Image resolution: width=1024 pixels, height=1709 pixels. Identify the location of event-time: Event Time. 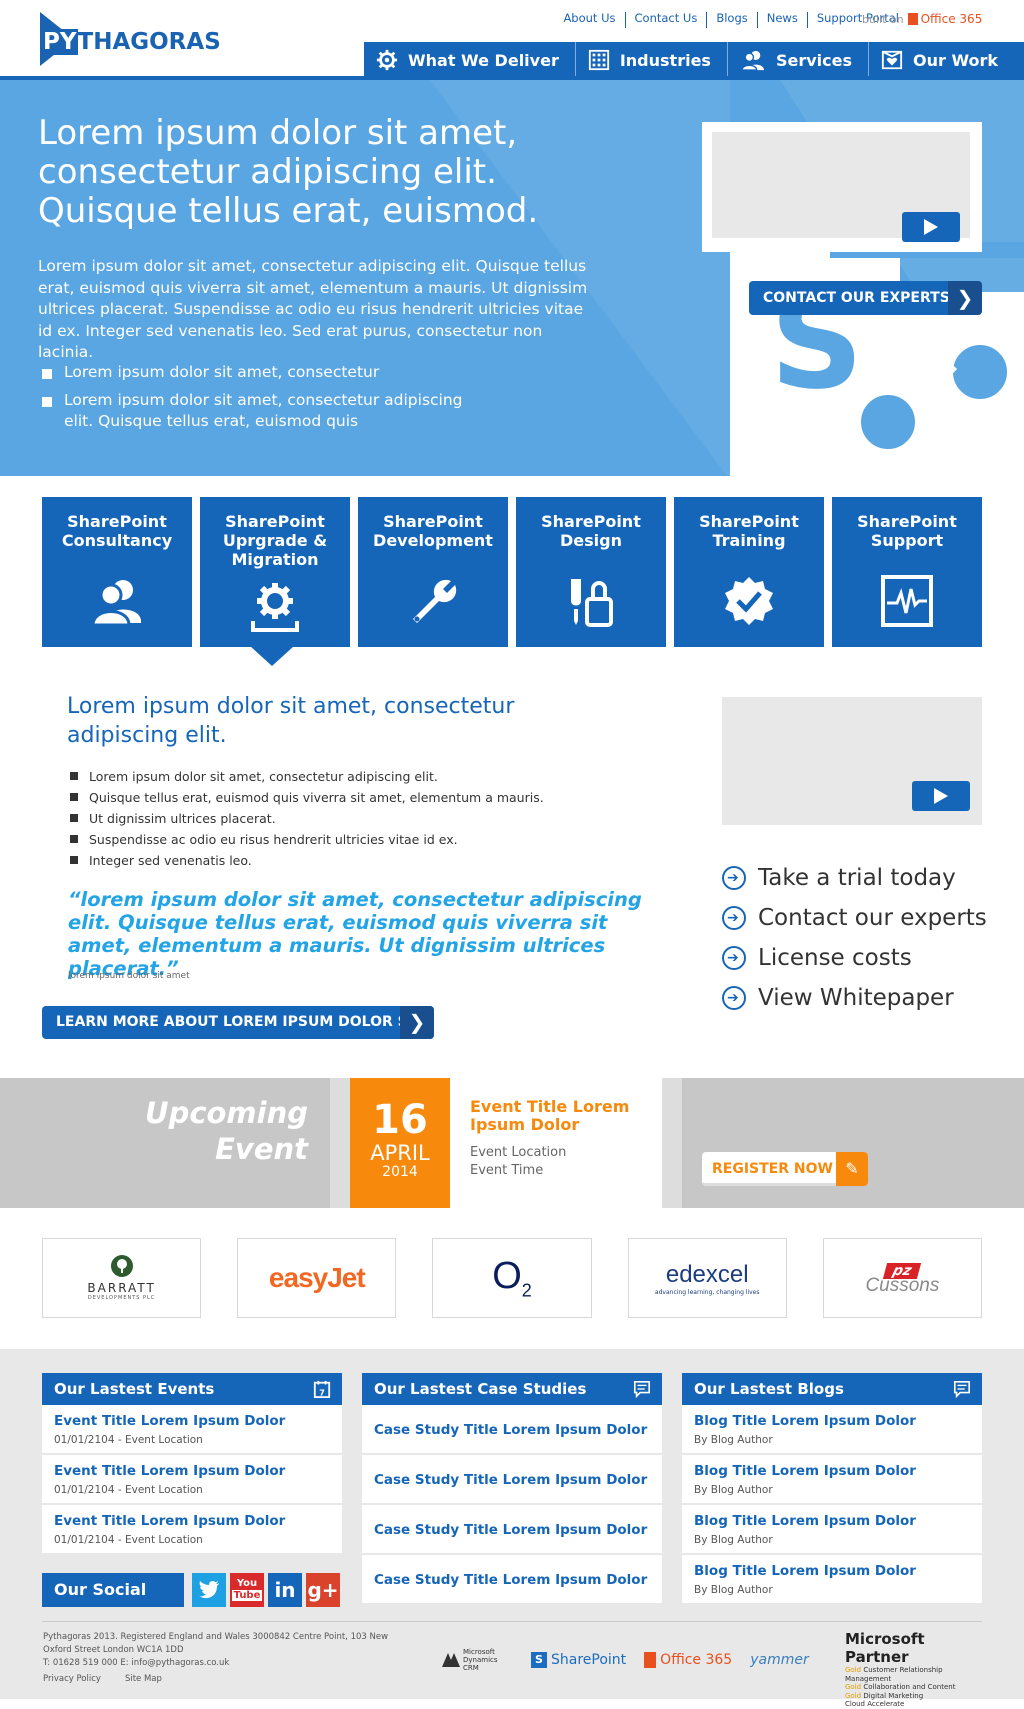
(507, 1170).